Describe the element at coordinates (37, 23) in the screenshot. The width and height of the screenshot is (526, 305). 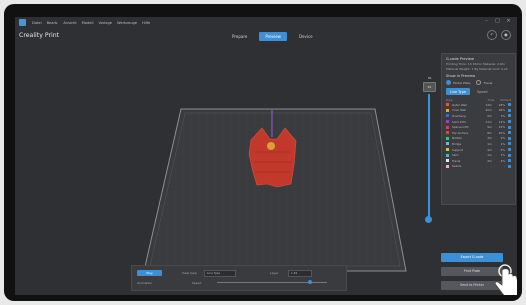
I see `menu-file: Datei` at that location.